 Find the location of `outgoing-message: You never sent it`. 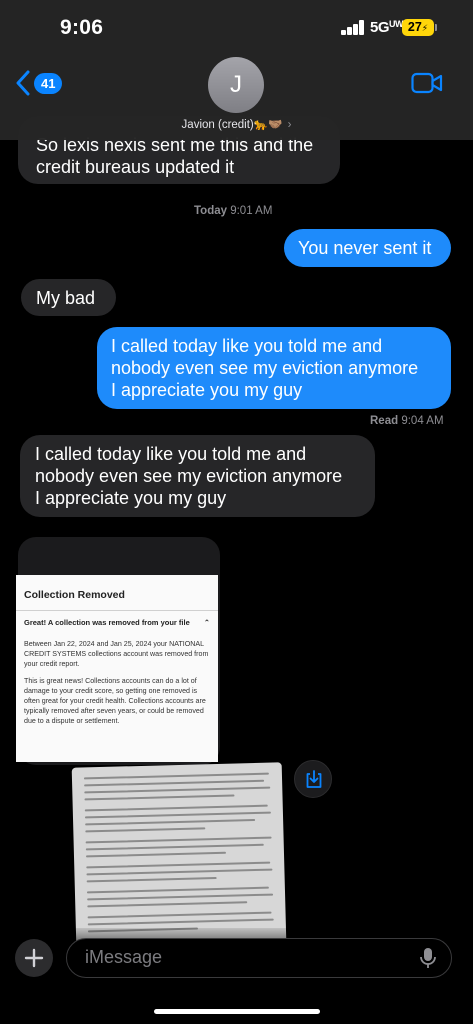

outgoing-message: You never sent it is located at coordinates (367, 248).